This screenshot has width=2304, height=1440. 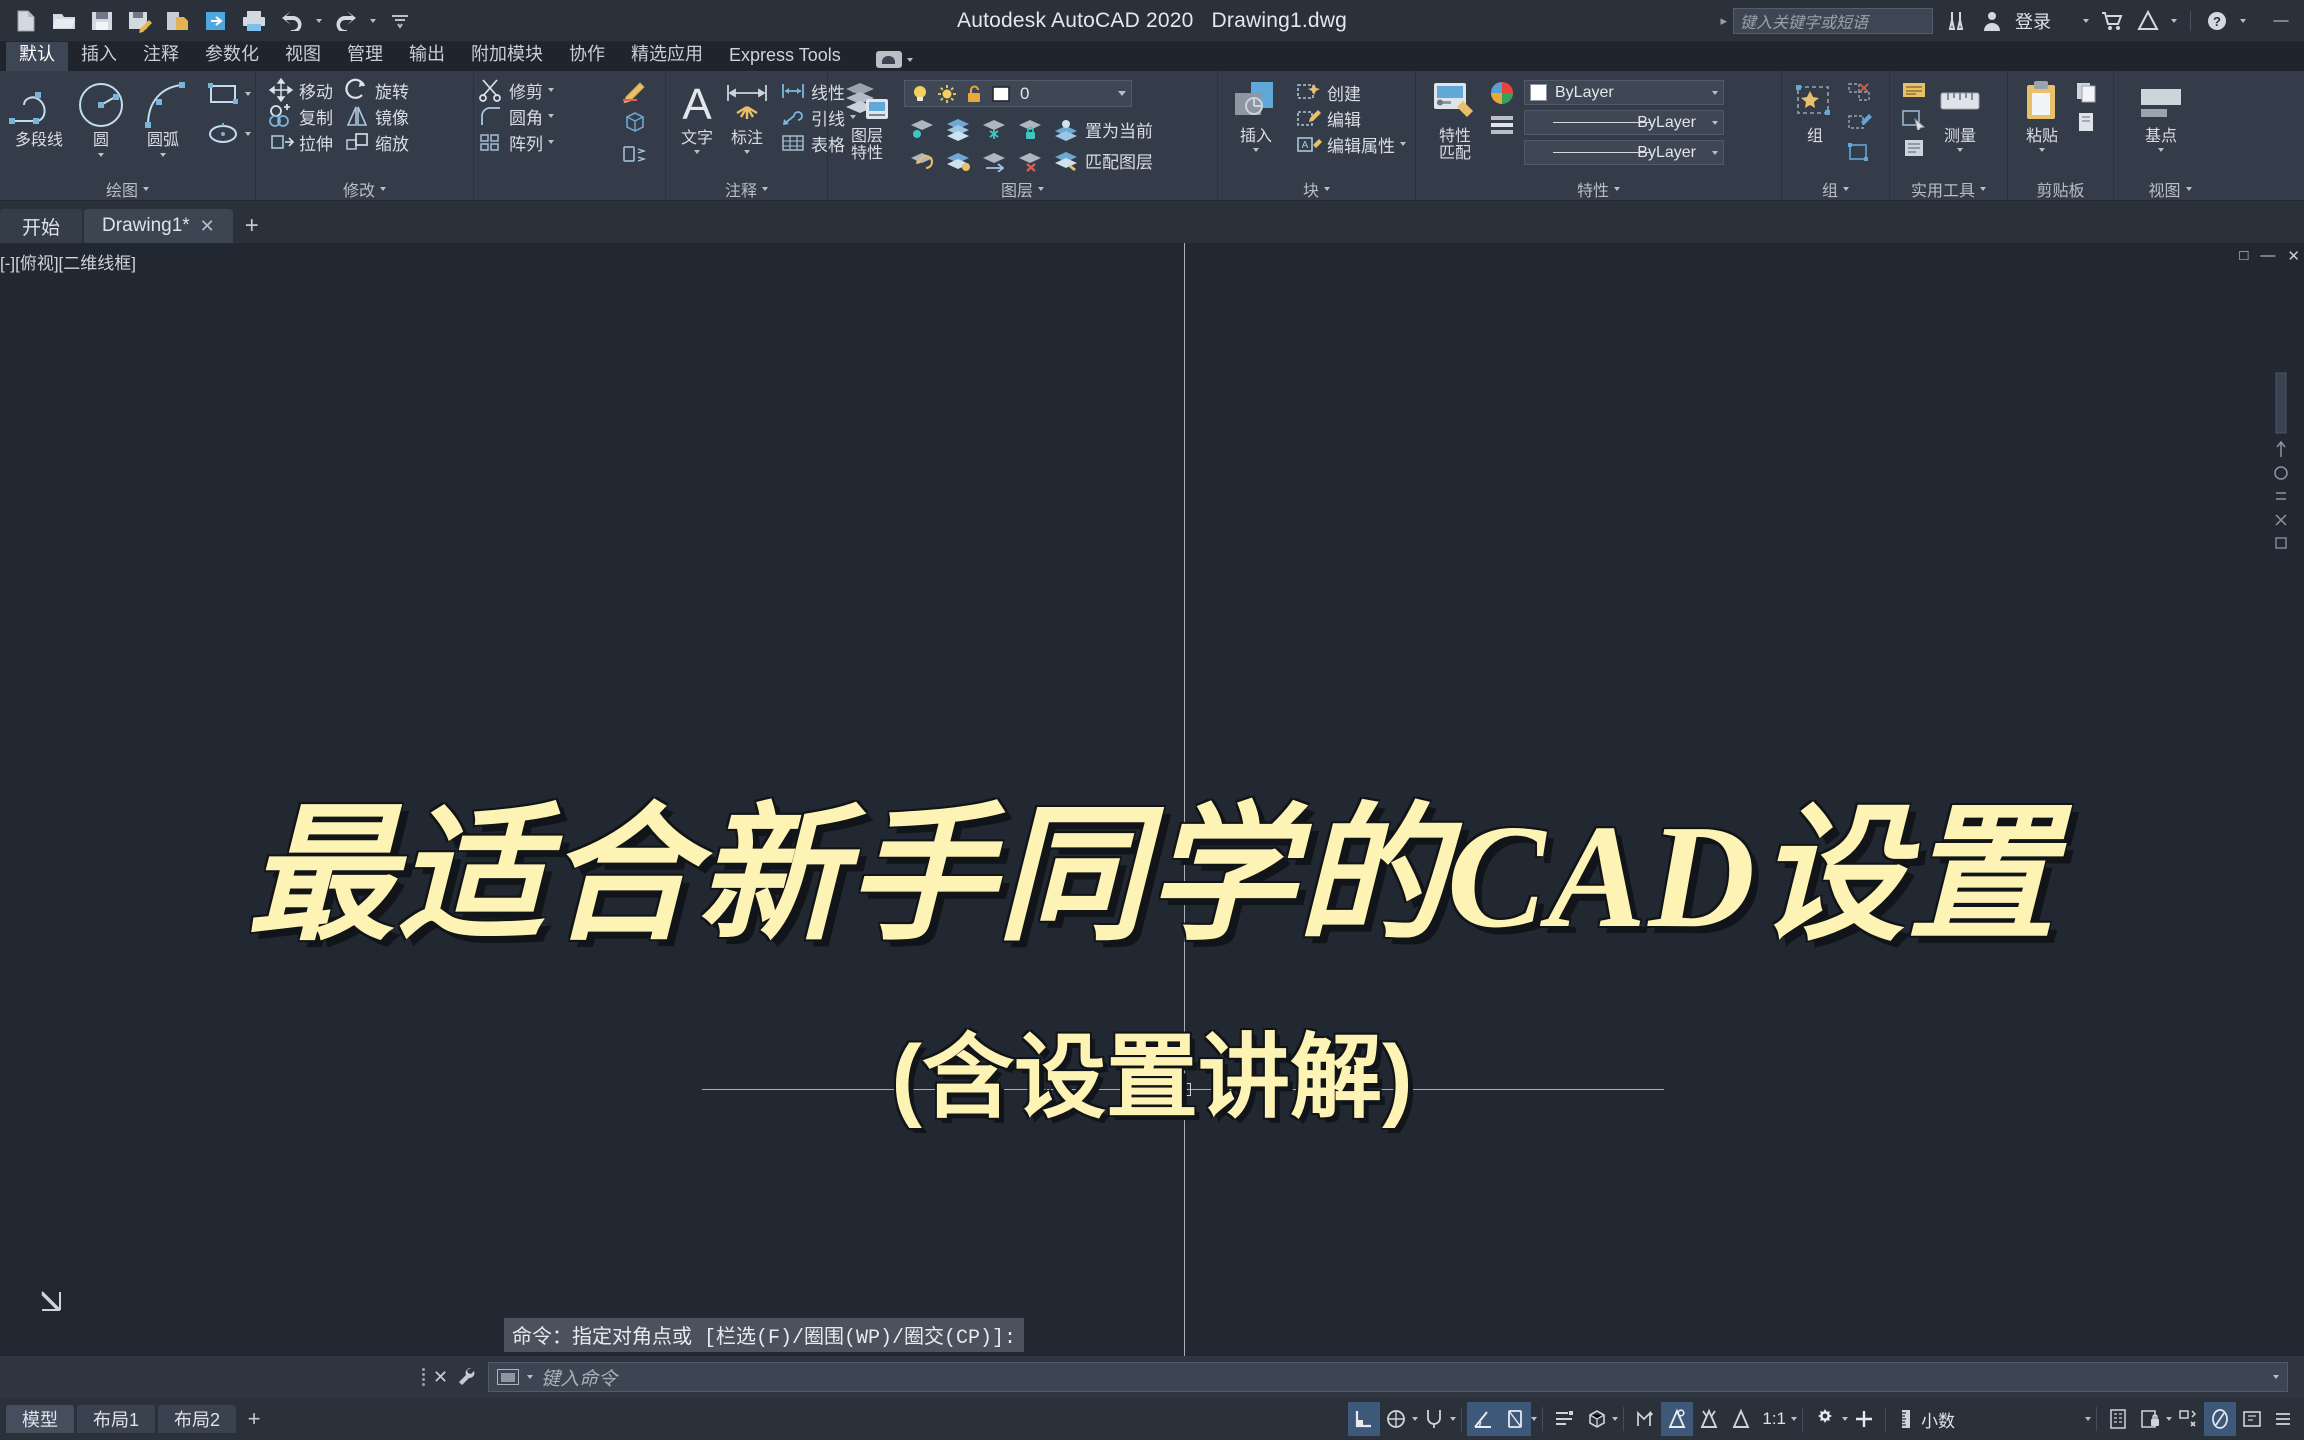 What do you see at coordinates (216, 21) in the screenshot?
I see `open-from-web-icon` at bounding box center [216, 21].